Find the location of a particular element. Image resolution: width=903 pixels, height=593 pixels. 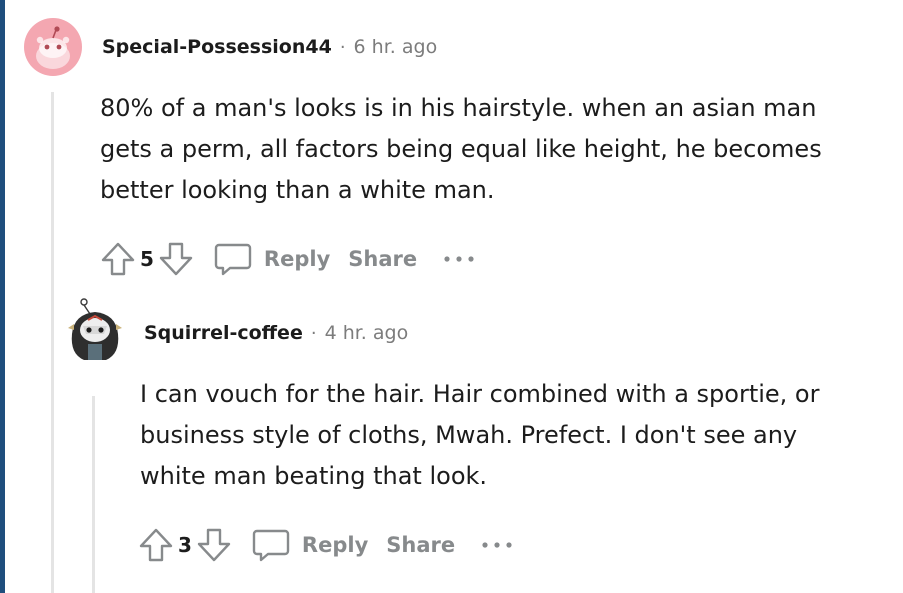

vote-score: 5 is located at coordinates (147, 259).